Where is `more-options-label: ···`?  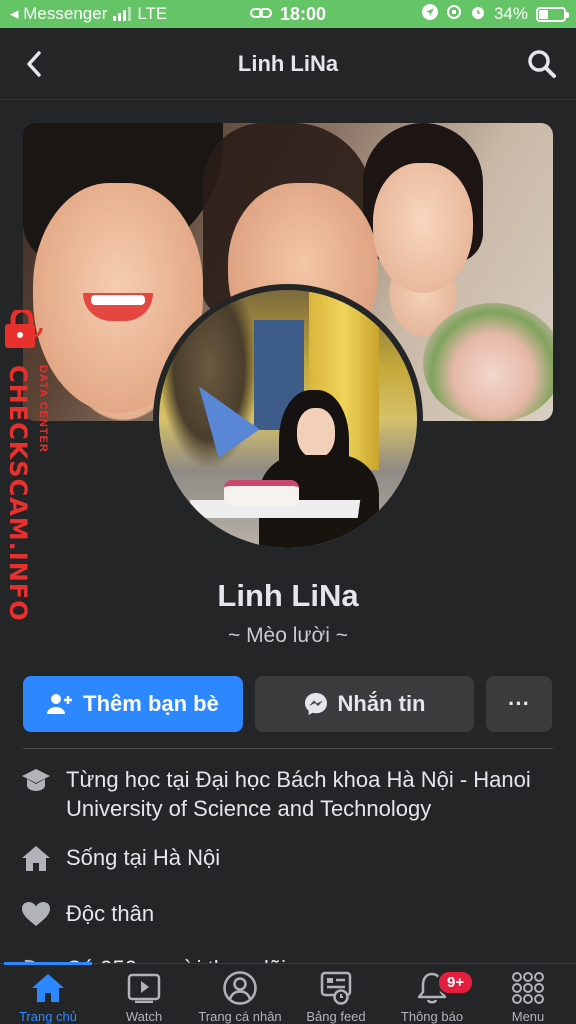
more-options-label: ··· is located at coordinates (519, 703).